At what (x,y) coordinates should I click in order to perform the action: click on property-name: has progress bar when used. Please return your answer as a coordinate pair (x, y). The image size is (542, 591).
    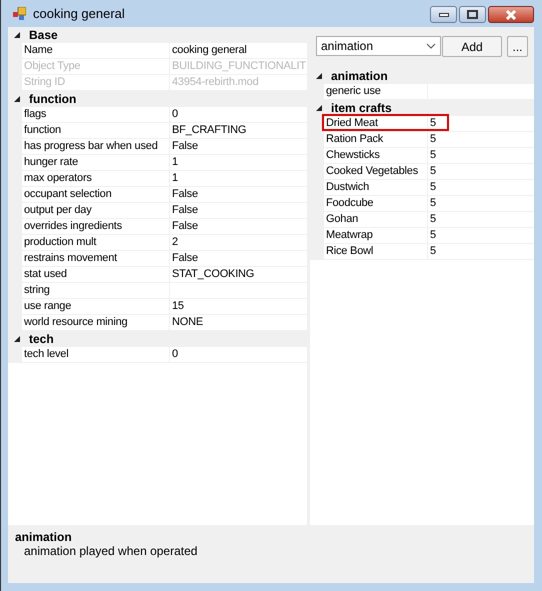
    Looking at the image, I should click on (96, 146).